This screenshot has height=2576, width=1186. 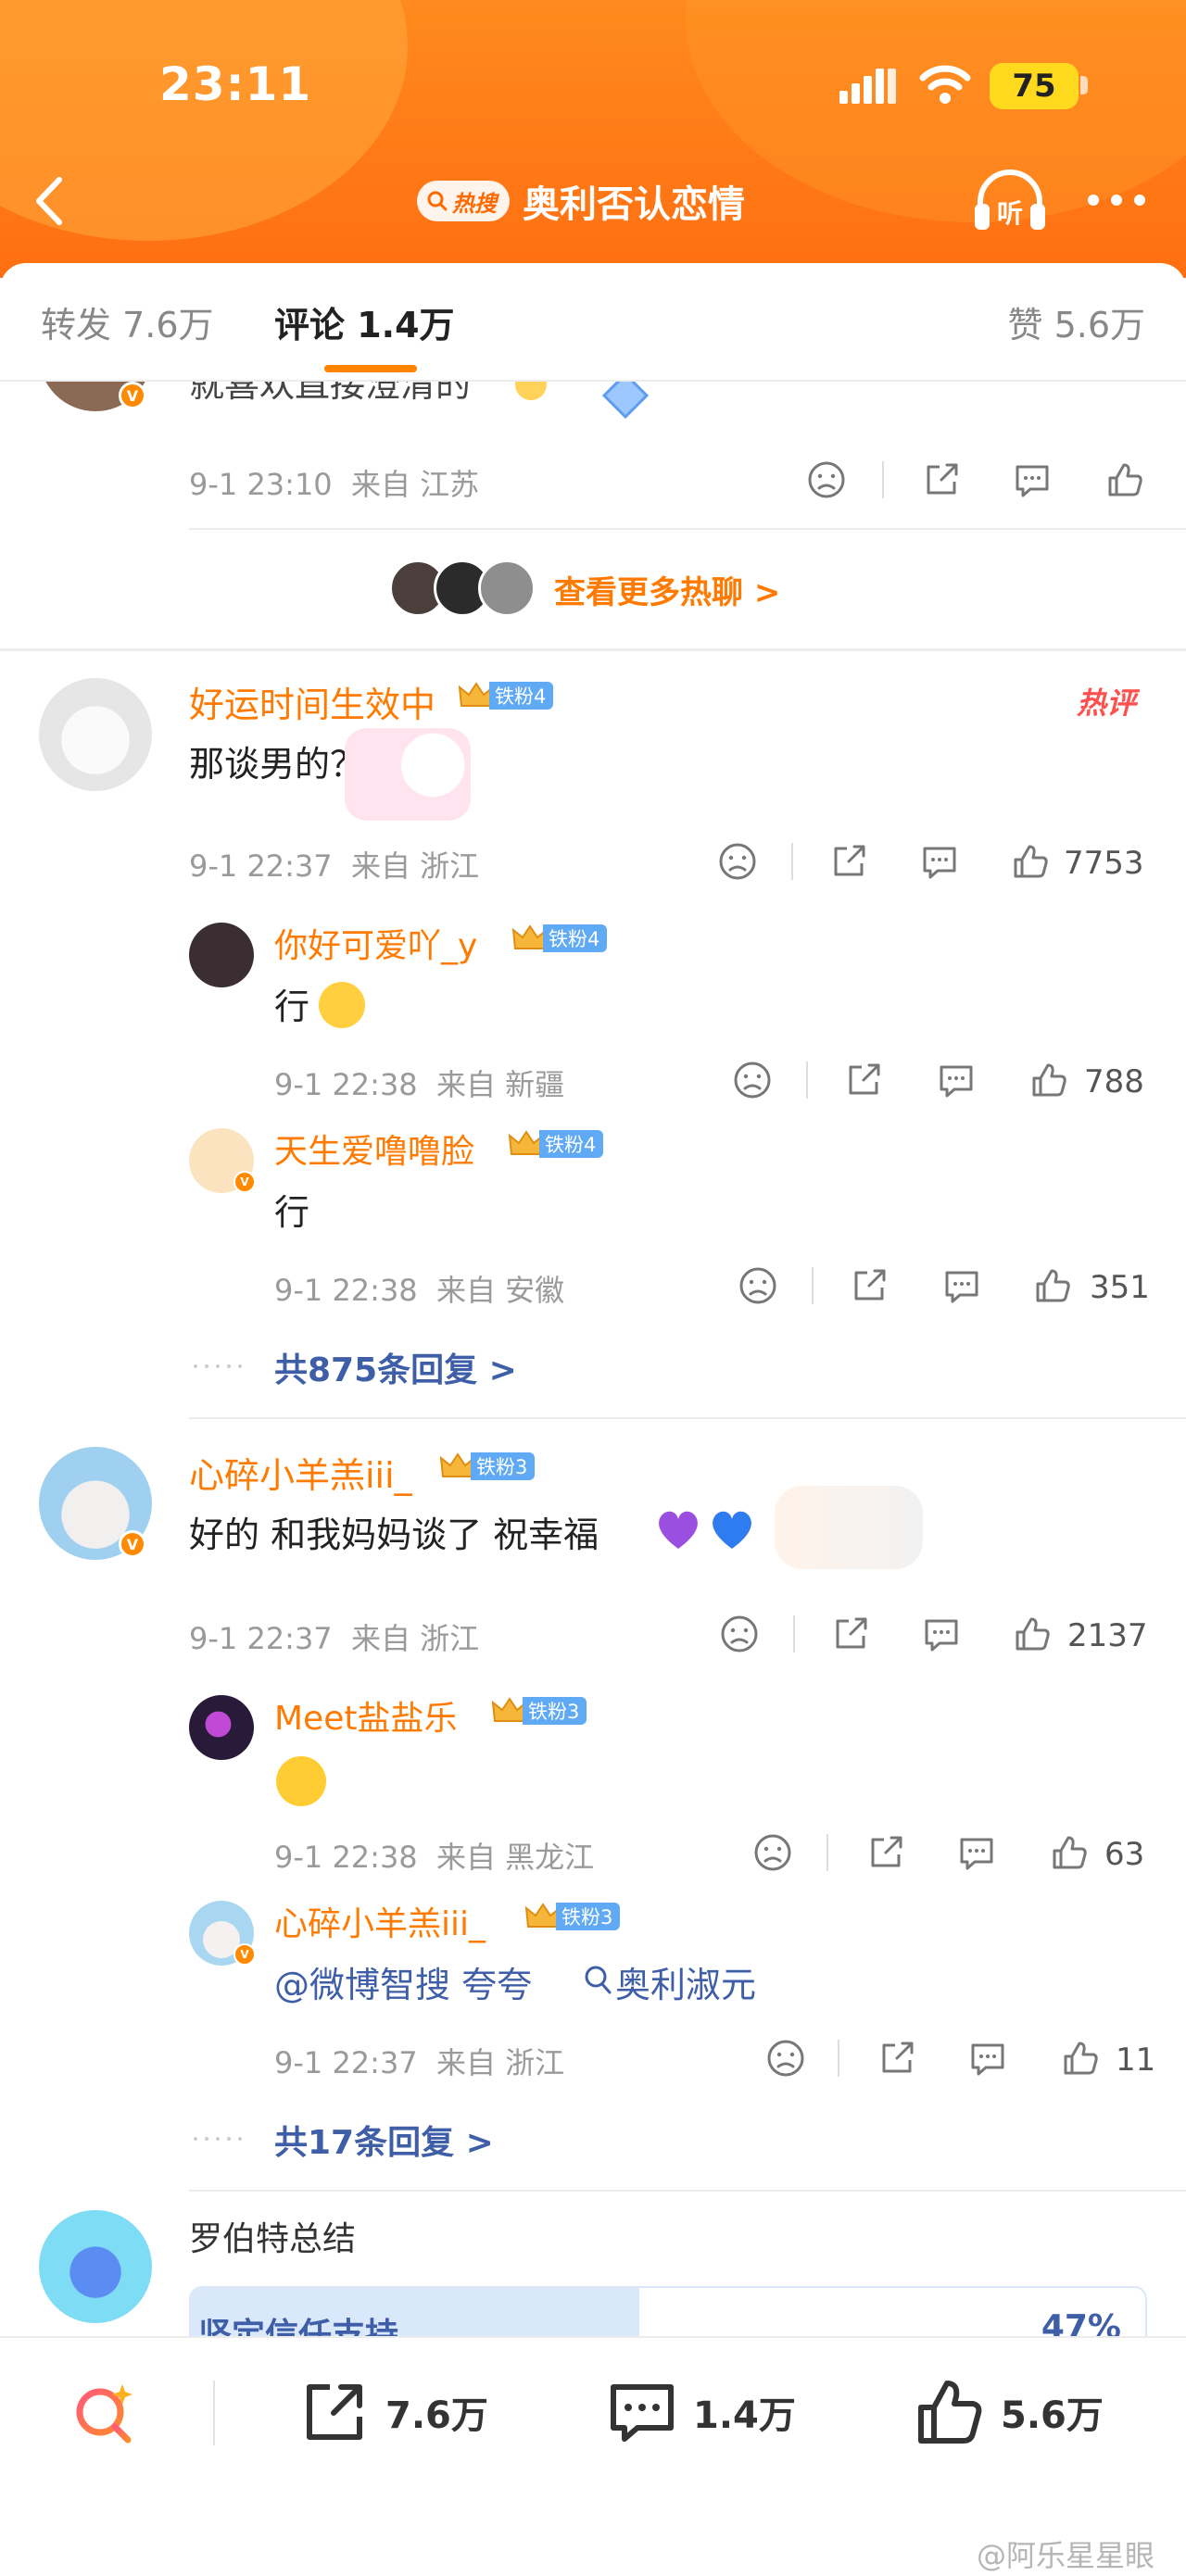 What do you see at coordinates (1104, 863) in the screenshot?
I see `like-count: 7753` at bounding box center [1104, 863].